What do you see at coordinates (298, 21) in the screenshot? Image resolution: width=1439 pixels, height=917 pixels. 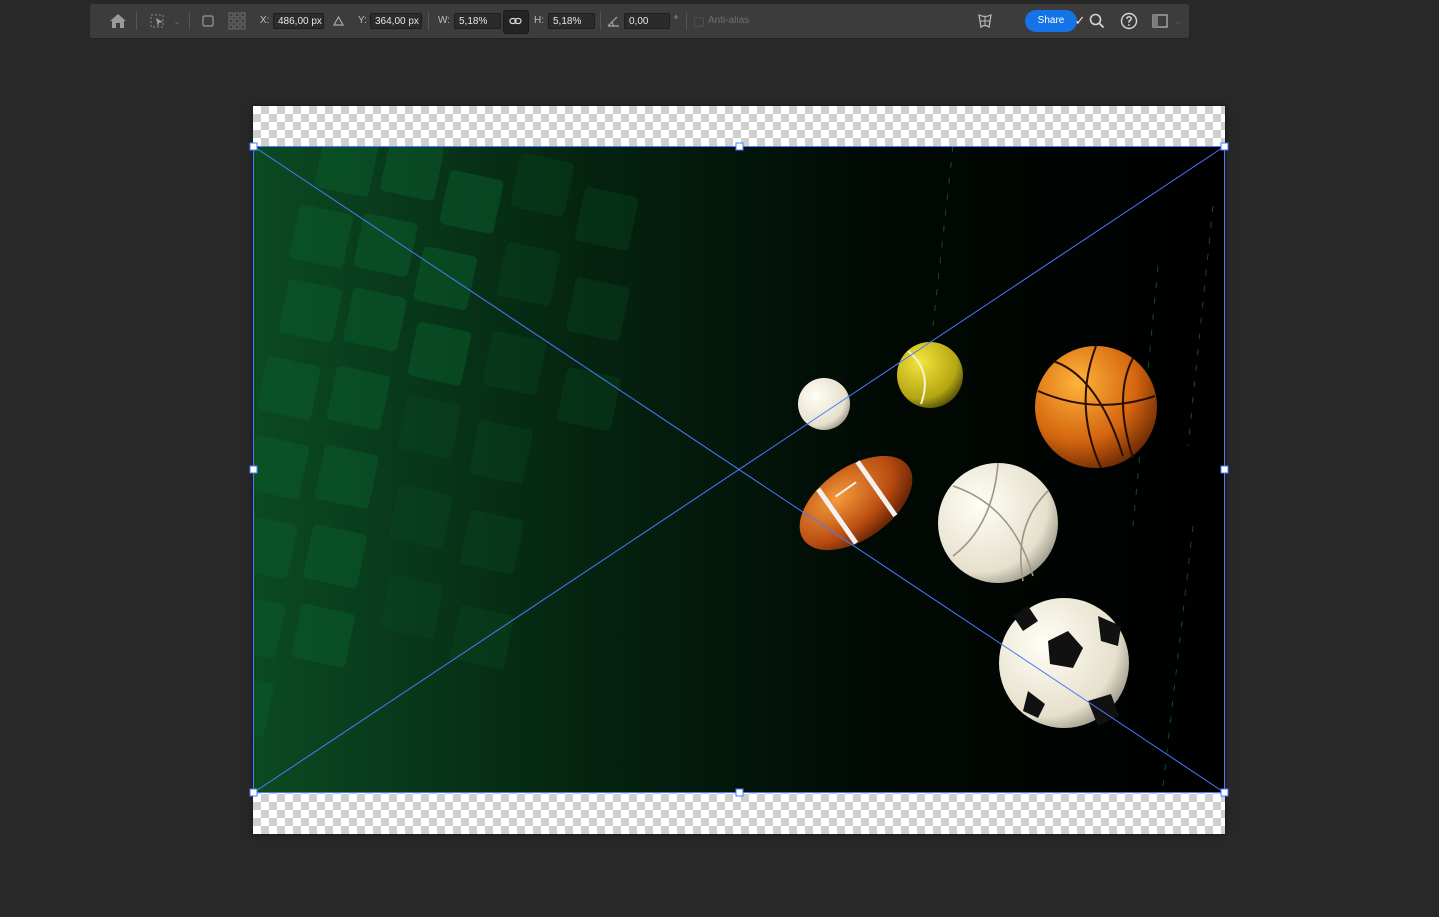 I see `x-field: 486,00 px` at bounding box center [298, 21].